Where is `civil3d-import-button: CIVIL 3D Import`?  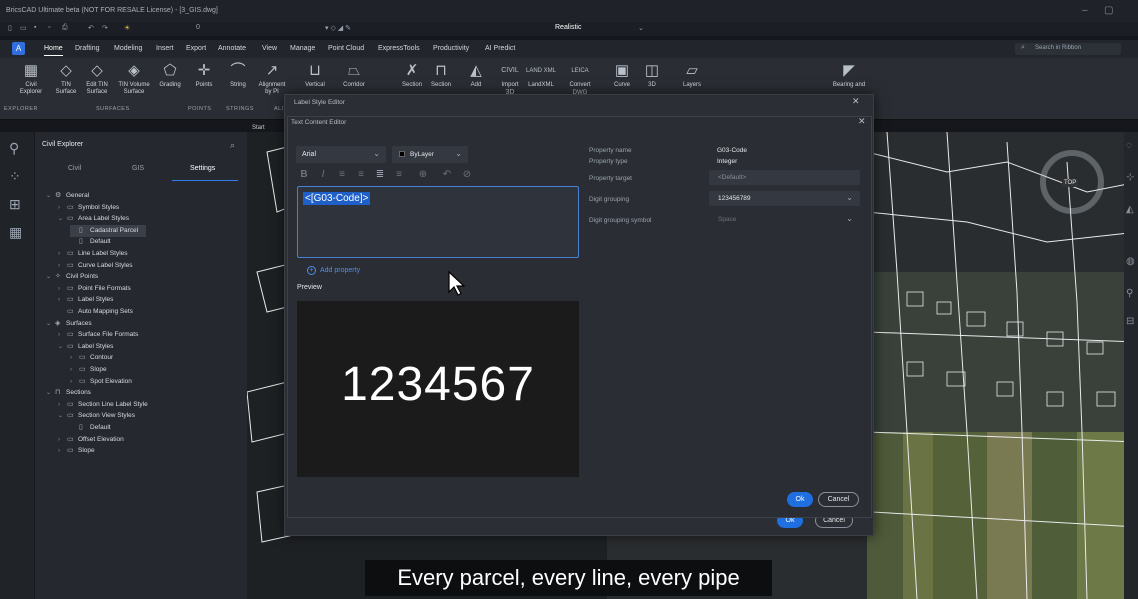 civil3d-import-button: CIVIL 3D Import is located at coordinates (510, 78).